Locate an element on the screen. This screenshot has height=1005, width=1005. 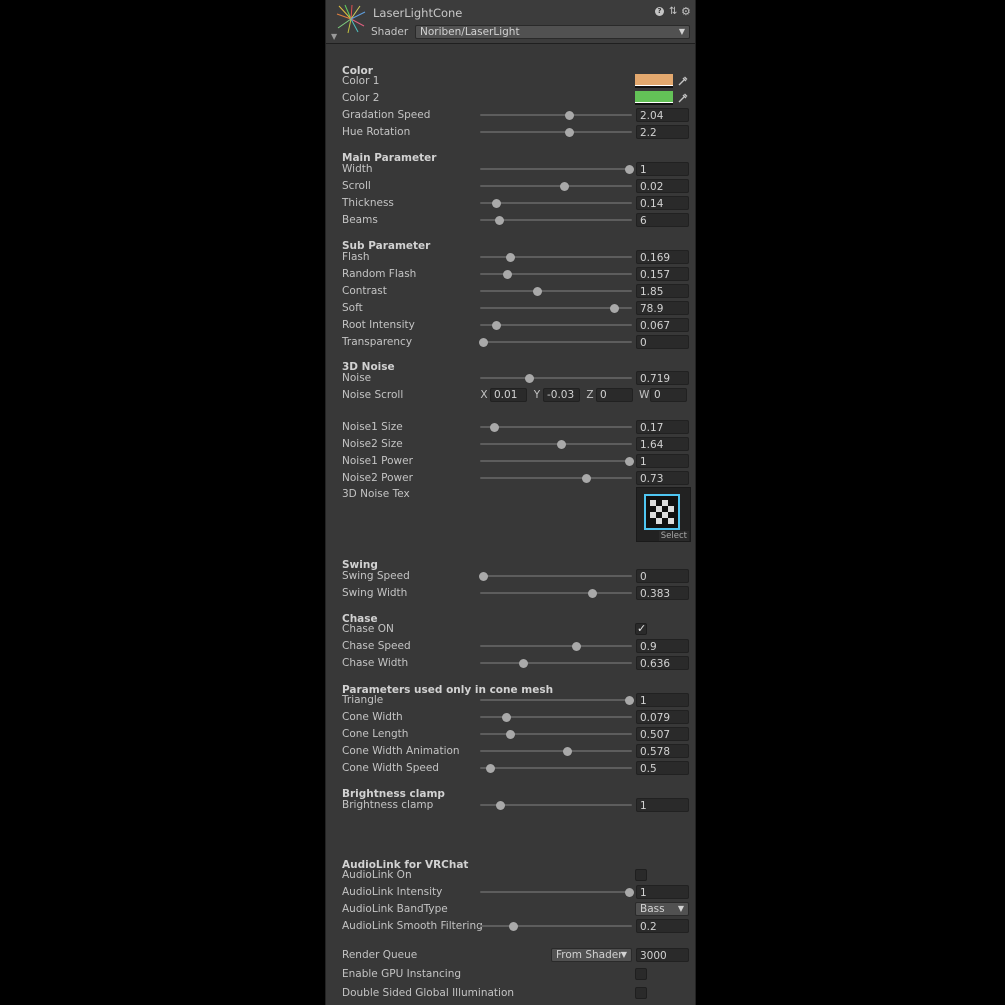
transparency-field: 0 is located at coordinates (662, 342).